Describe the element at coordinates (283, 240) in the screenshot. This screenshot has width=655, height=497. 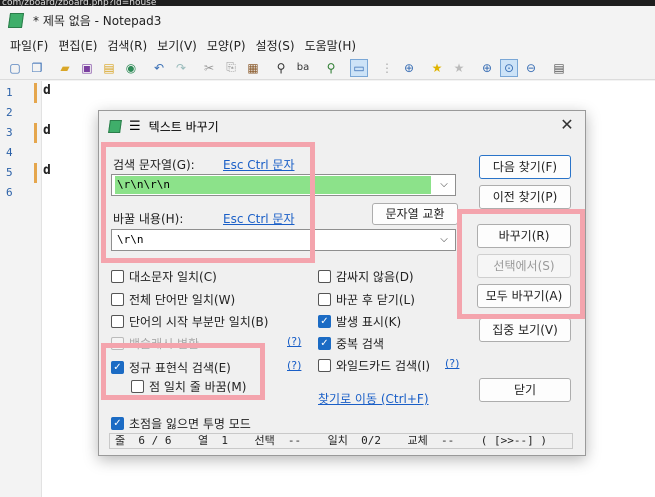
I see `replace-input: \r\n ⌵` at that location.